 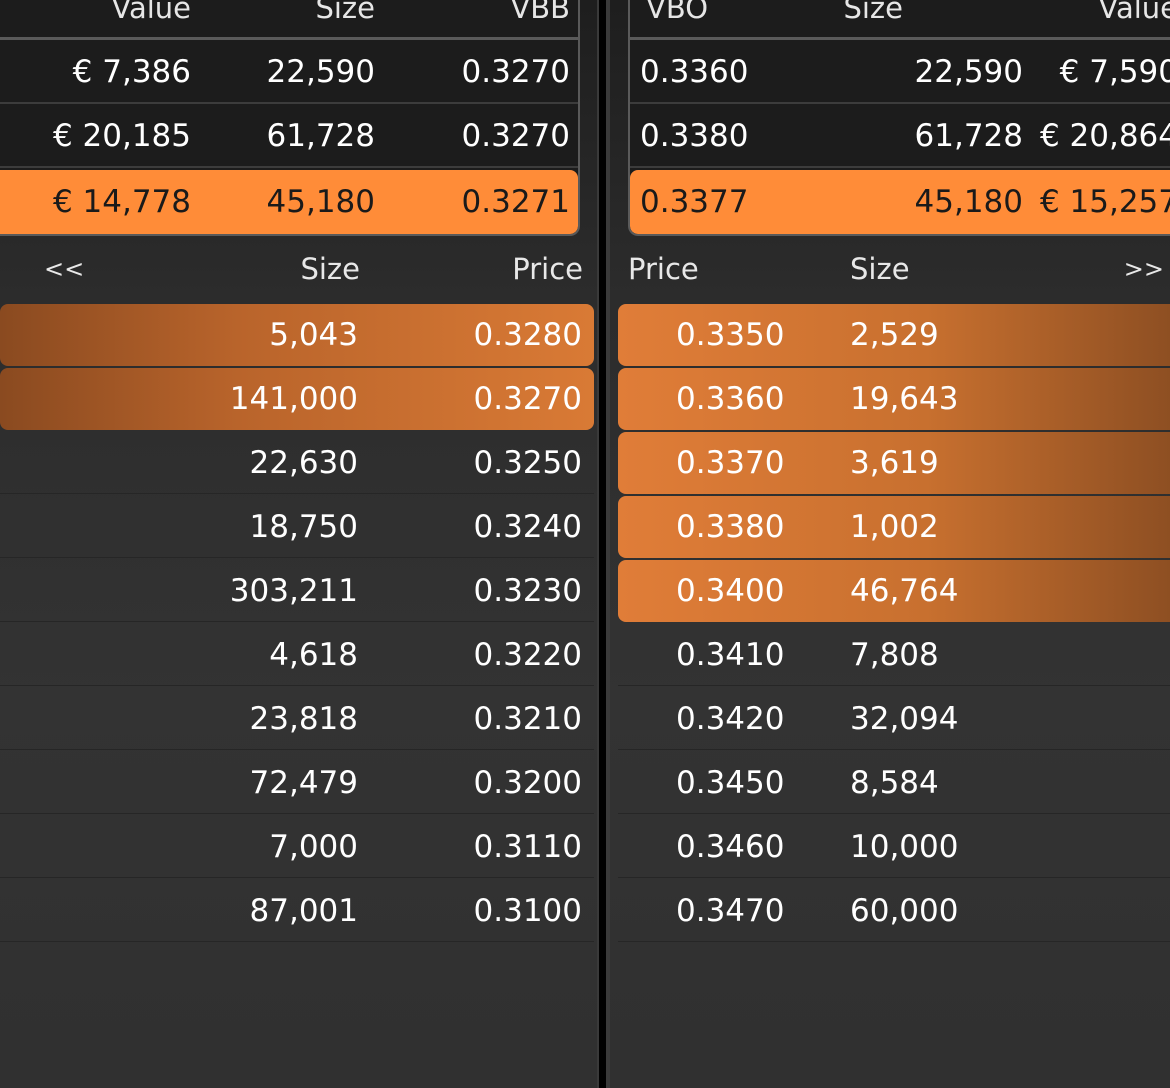 What do you see at coordinates (527, 399) in the screenshot?
I see `bid-book-price: 0.3270` at bounding box center [527, 399].